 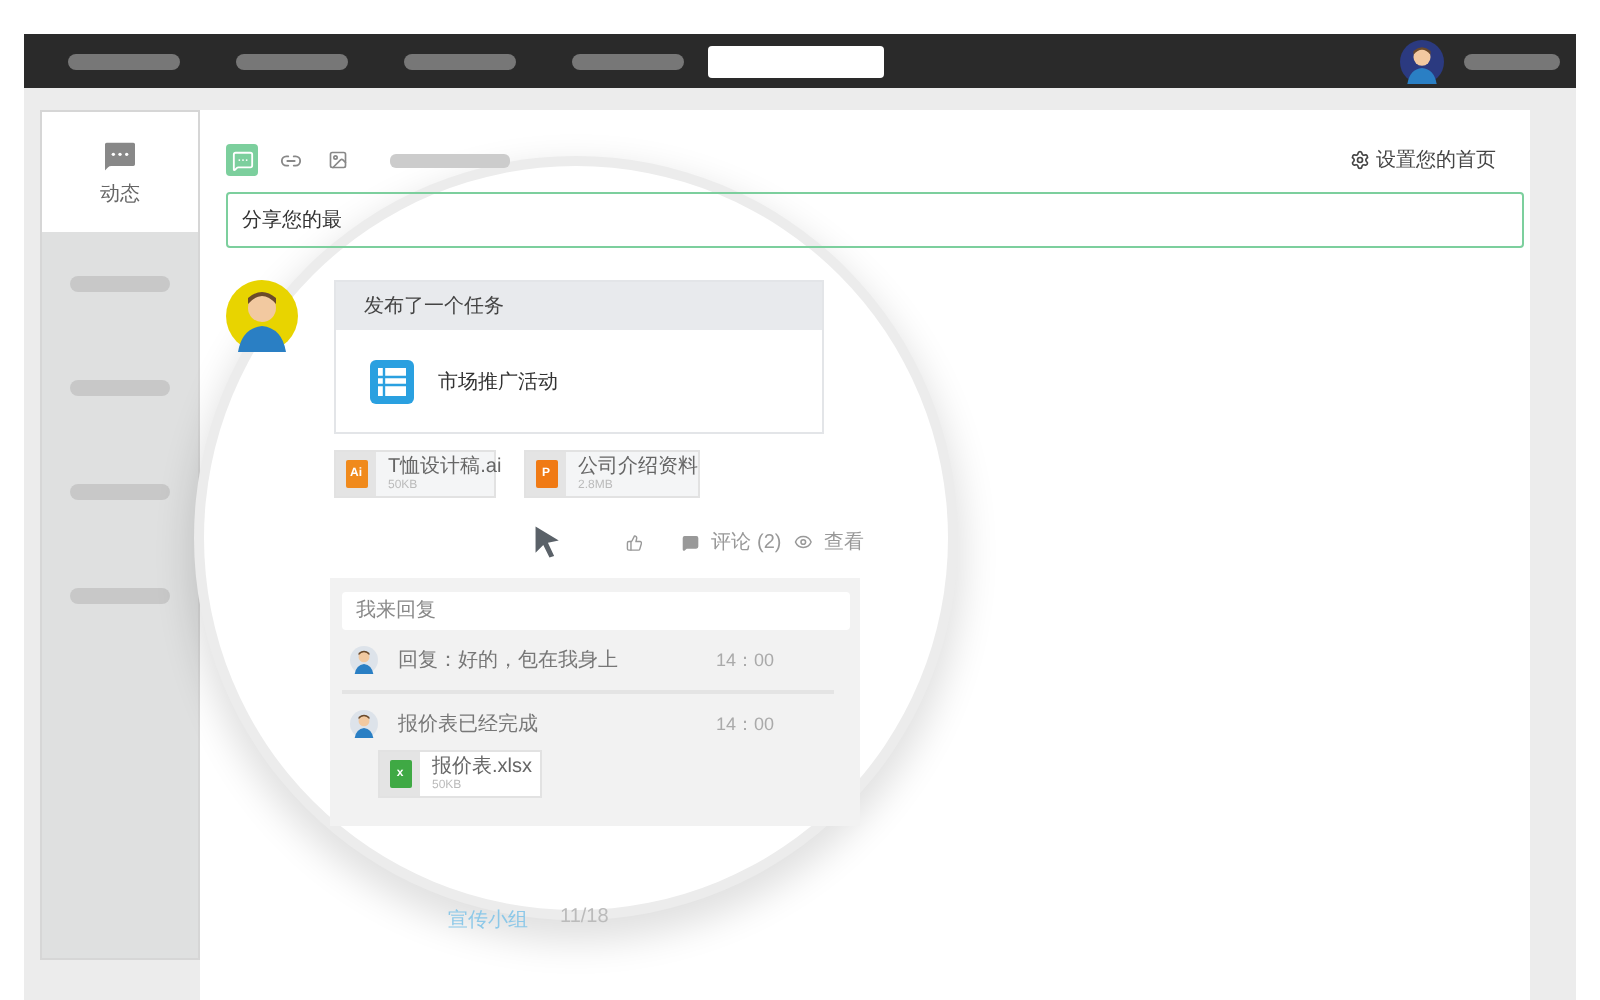 I want to click on settings-link: 设置您的首页, so click(x=1423, y=160).